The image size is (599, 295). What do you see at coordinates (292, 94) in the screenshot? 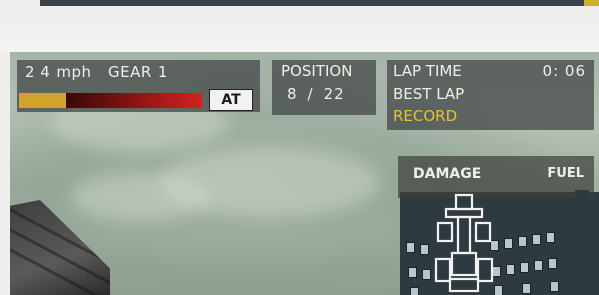
I see `position-current: 8` at bounding box center [292, 94].